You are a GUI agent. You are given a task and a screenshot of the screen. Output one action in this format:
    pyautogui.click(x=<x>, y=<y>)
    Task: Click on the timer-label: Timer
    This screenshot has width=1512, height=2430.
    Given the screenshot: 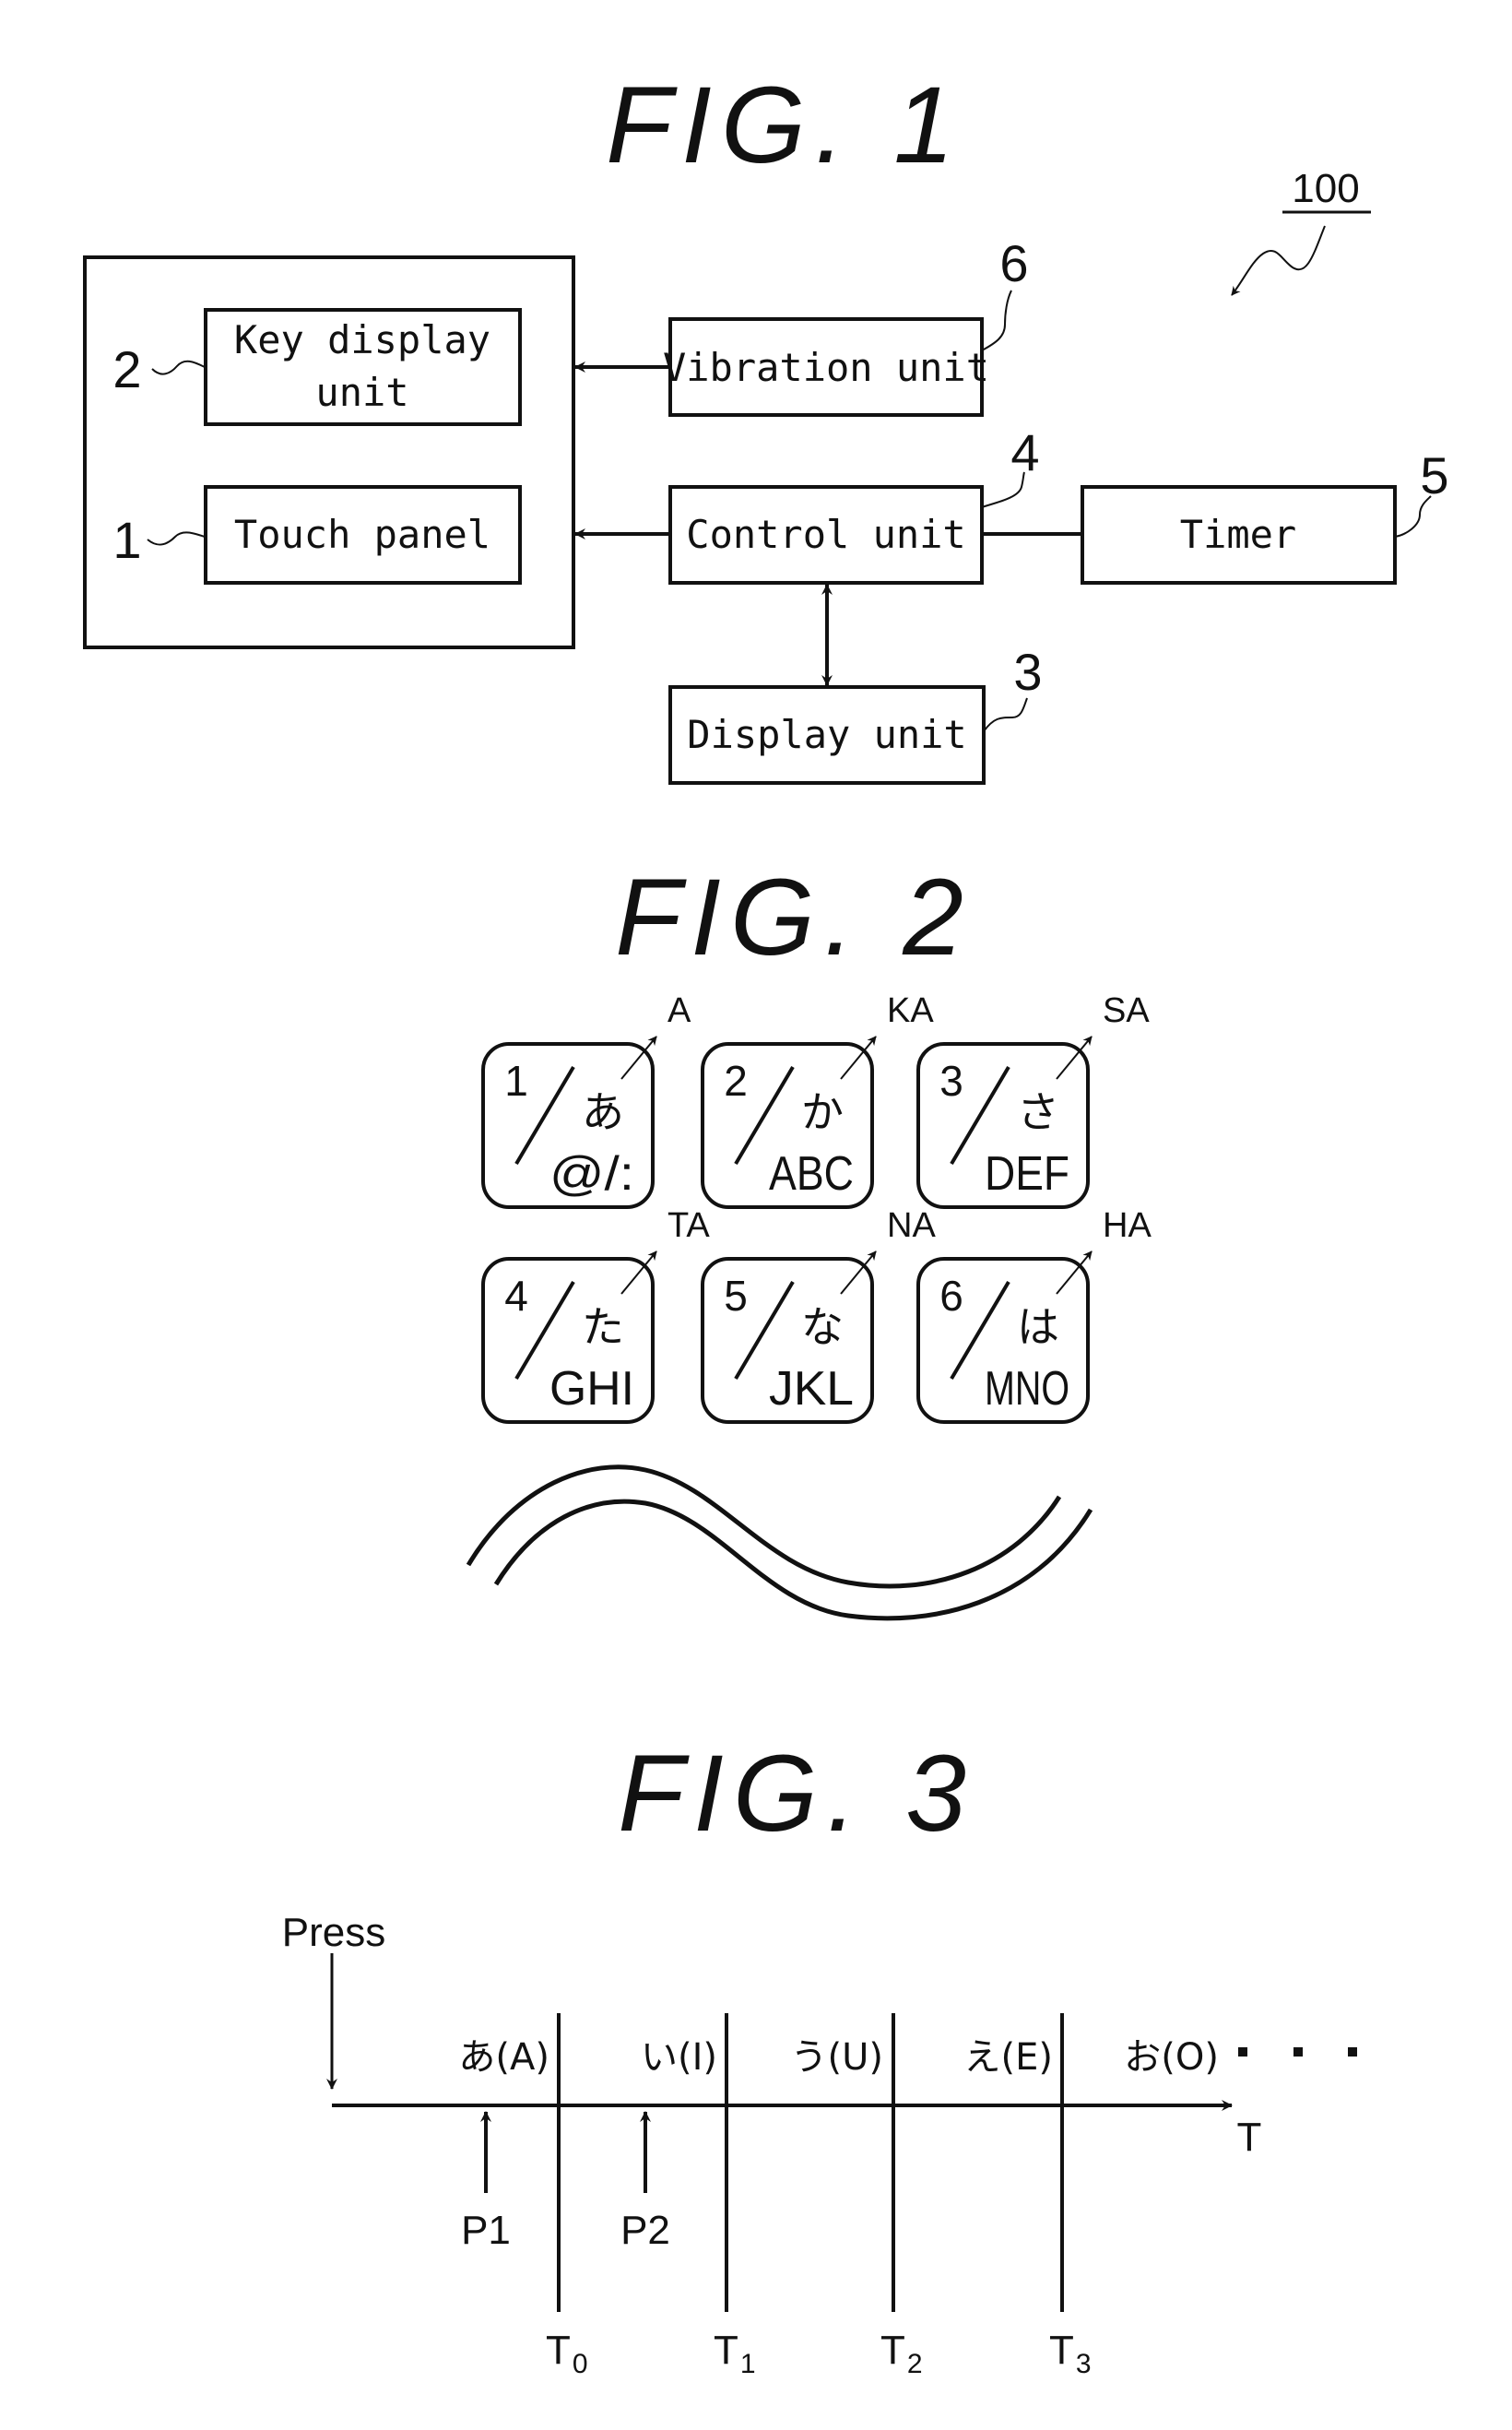 What is the action you would take?
    pyautogui.click(x=1238, y=534)
    